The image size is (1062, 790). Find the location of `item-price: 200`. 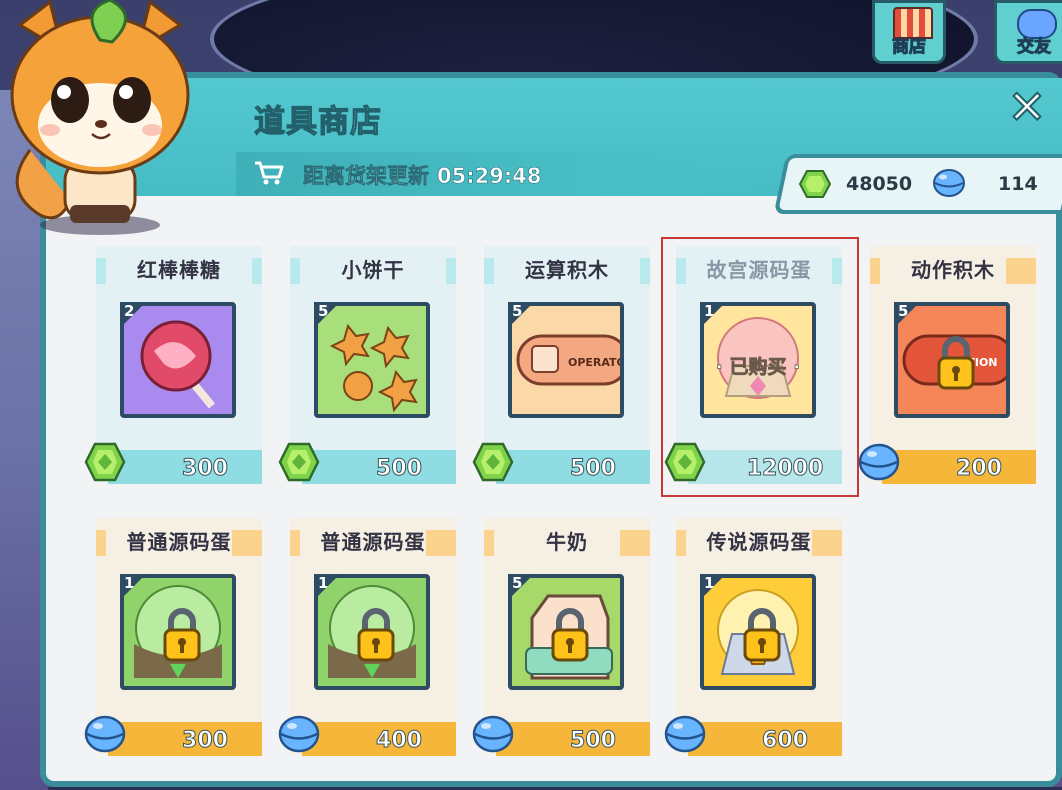

item-price: 200 is located at coordinates (979, 469).